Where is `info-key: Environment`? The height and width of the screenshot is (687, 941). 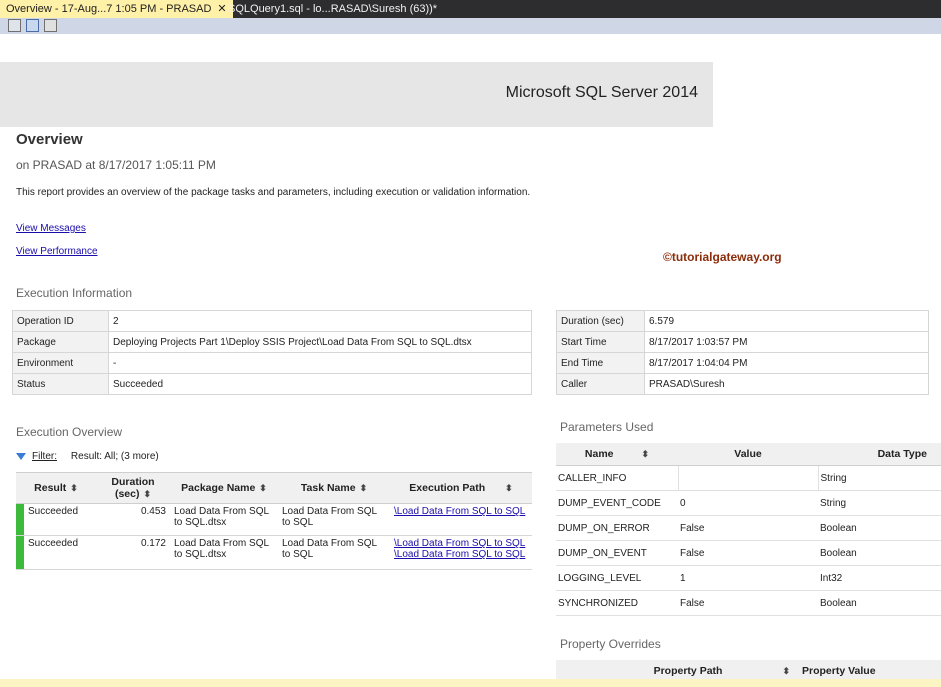 info-key: Environment is located at coordinates (60, 363).